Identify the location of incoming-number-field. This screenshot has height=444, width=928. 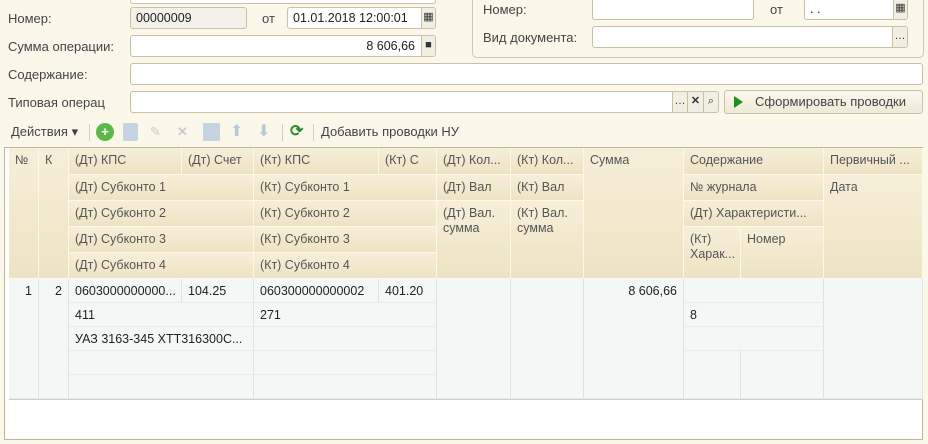
(673, 10).